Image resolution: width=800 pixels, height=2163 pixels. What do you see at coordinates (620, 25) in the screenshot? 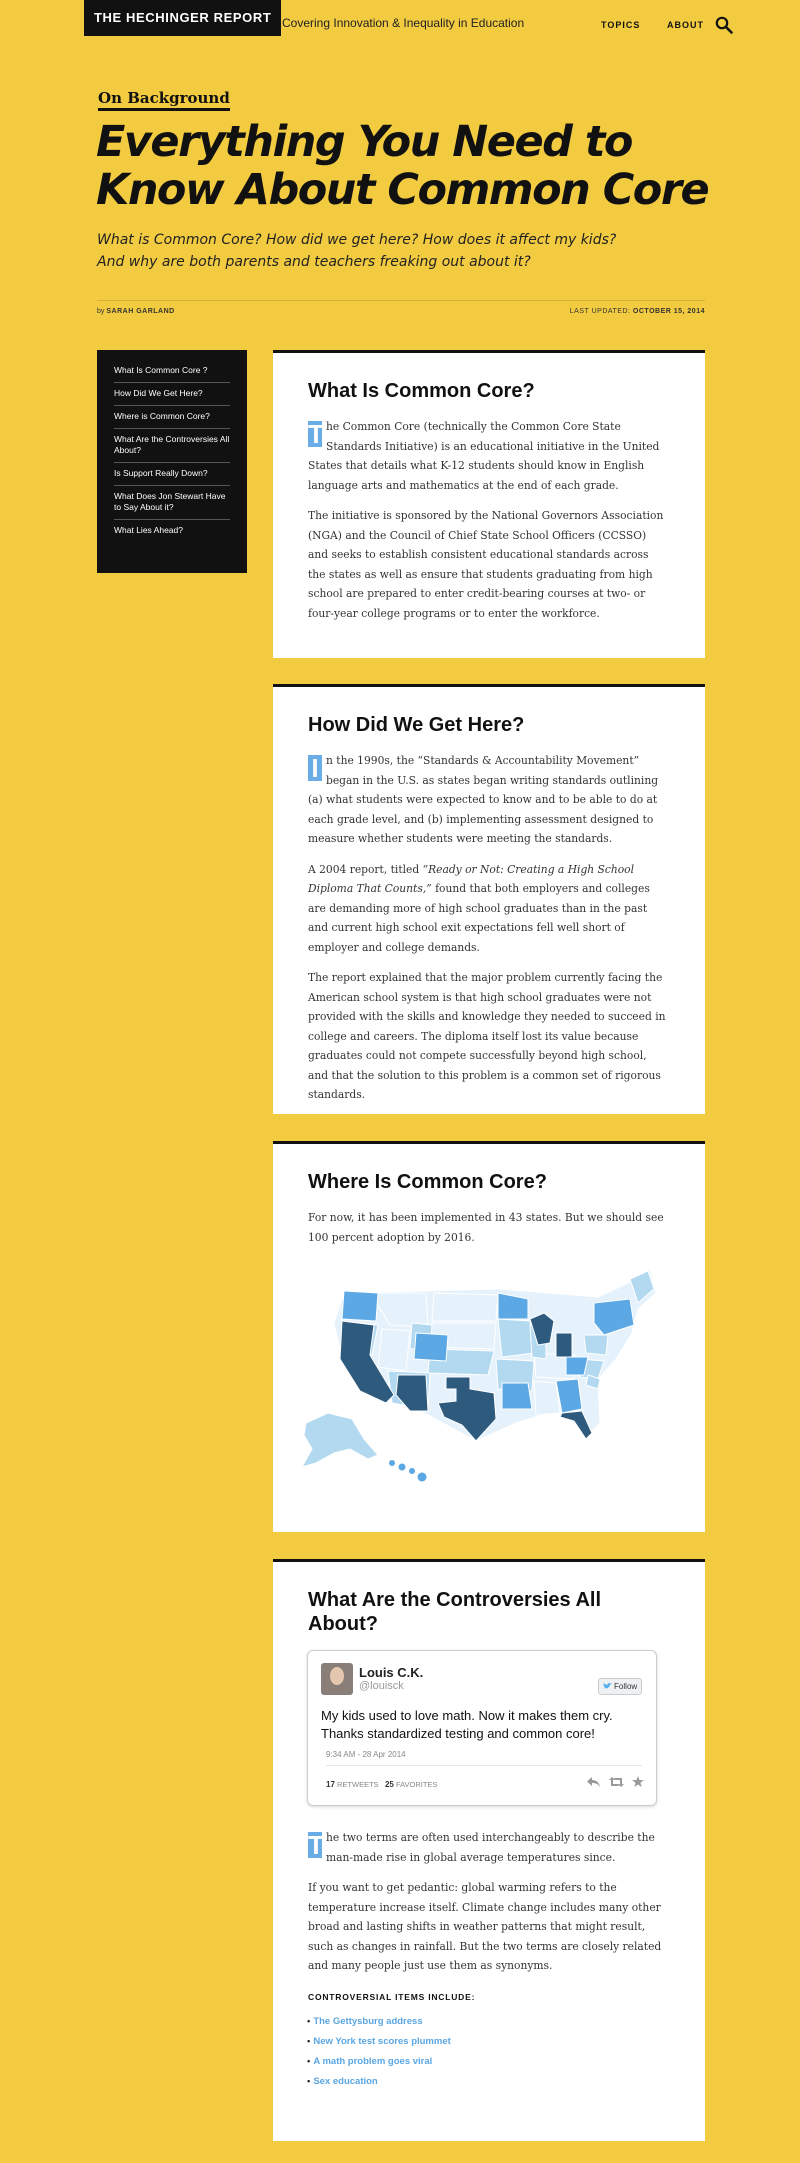
I see `nav-topics-link: TOPICS` at bounding box center [620, 25].